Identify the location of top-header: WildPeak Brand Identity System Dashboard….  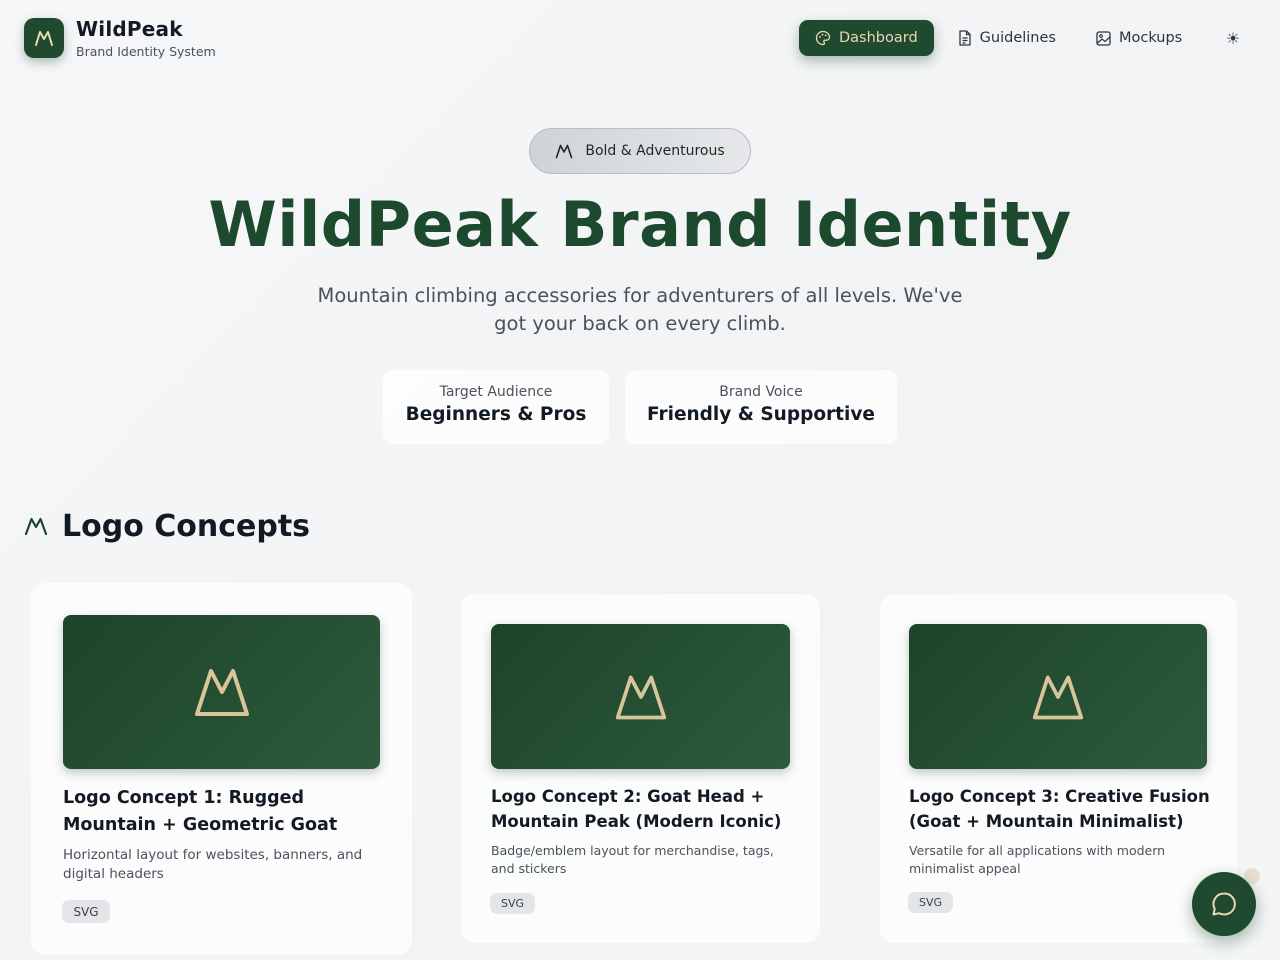
(640, 38).